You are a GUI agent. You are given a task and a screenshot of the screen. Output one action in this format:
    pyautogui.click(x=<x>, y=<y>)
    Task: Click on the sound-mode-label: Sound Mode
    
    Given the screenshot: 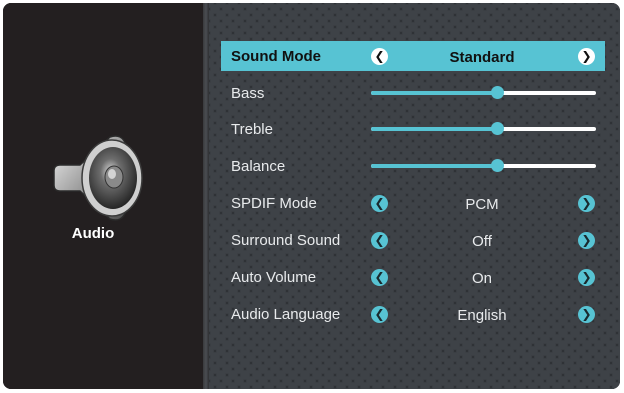 What is the action you would take?
    pyautogui.click(x=276, y=56)
    